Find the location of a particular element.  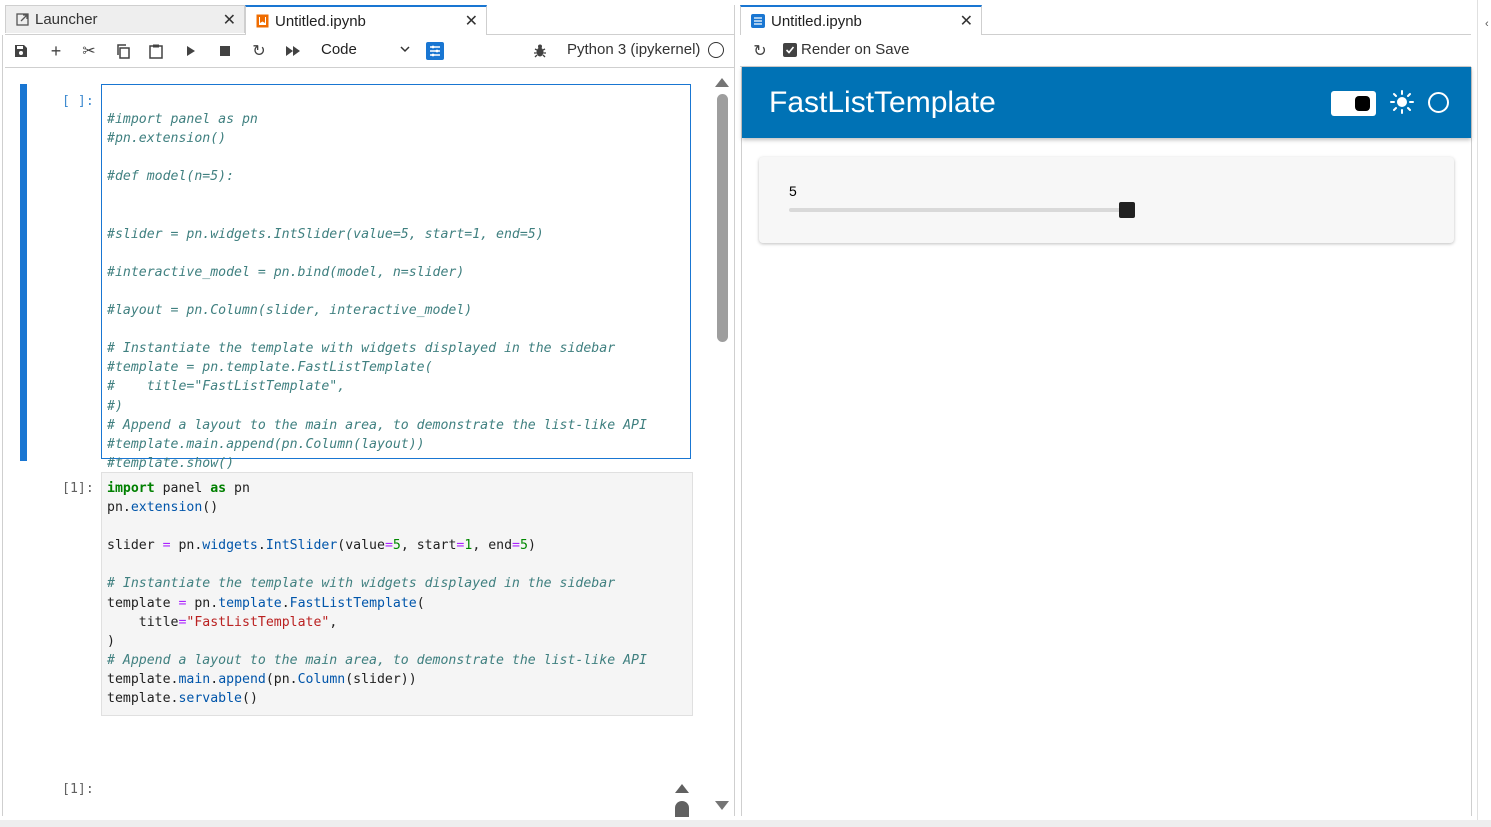

scroll-up-icon is located at coordinates (722, 83).